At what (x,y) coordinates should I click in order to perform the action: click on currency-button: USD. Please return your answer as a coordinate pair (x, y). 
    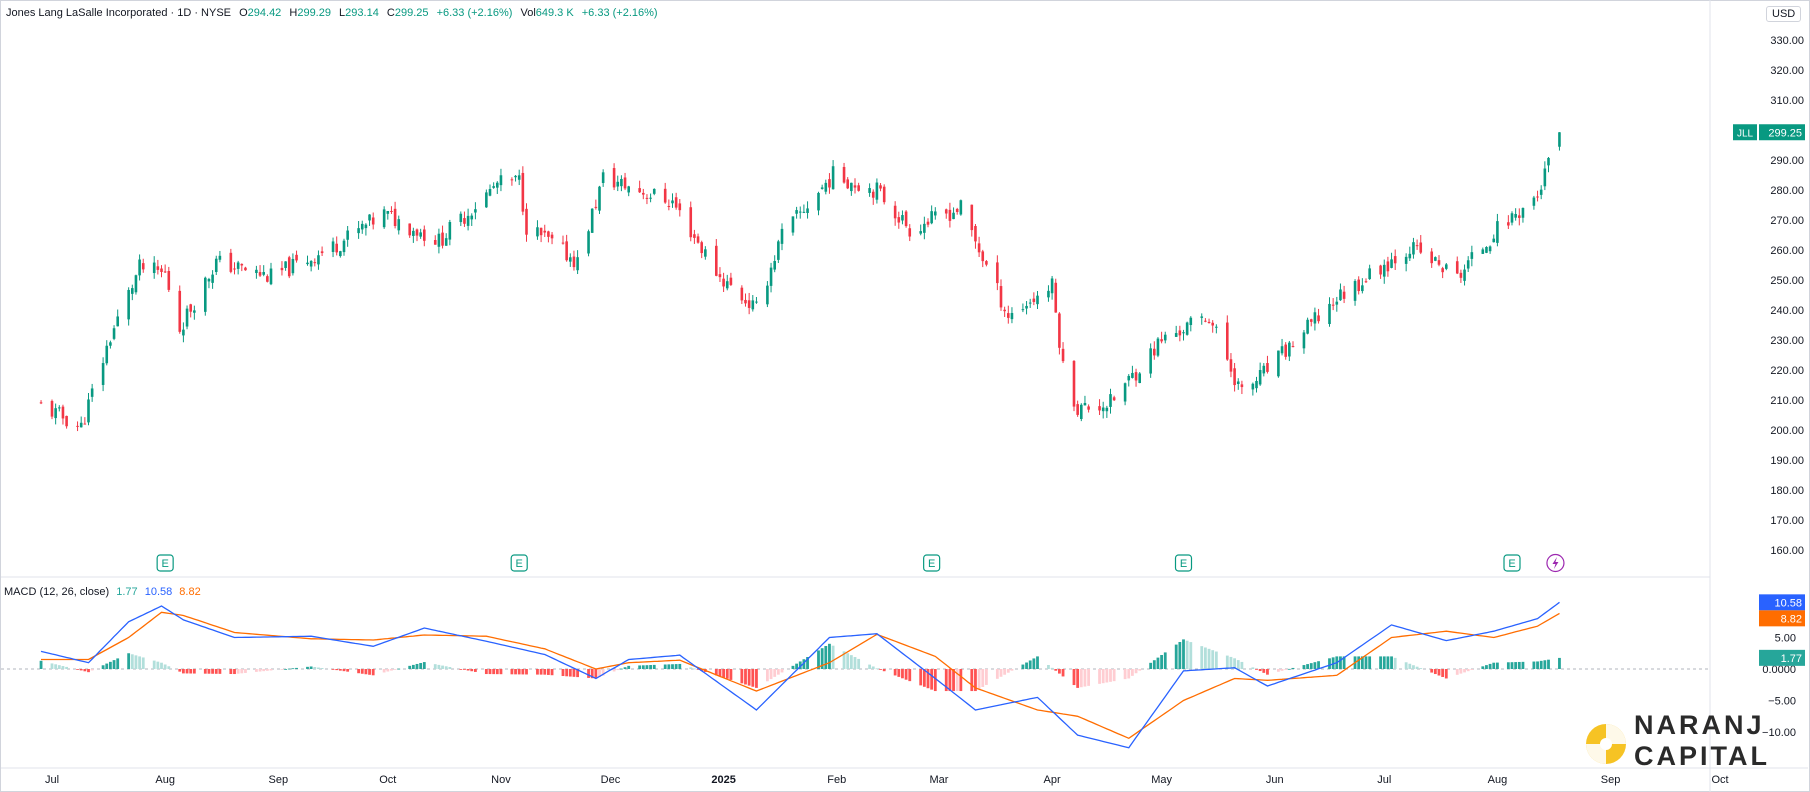
    Looking at the image, I should click on (1784, 14).